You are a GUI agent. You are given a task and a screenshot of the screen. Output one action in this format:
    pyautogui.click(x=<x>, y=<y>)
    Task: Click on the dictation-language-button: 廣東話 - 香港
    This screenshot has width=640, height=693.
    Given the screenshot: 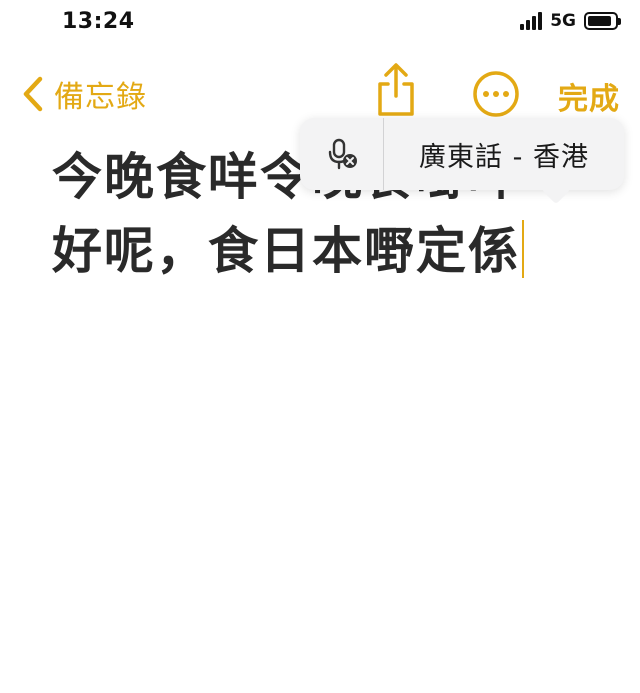 What is the action you would take?
    pyautogui.click(x=504, y=154)
    